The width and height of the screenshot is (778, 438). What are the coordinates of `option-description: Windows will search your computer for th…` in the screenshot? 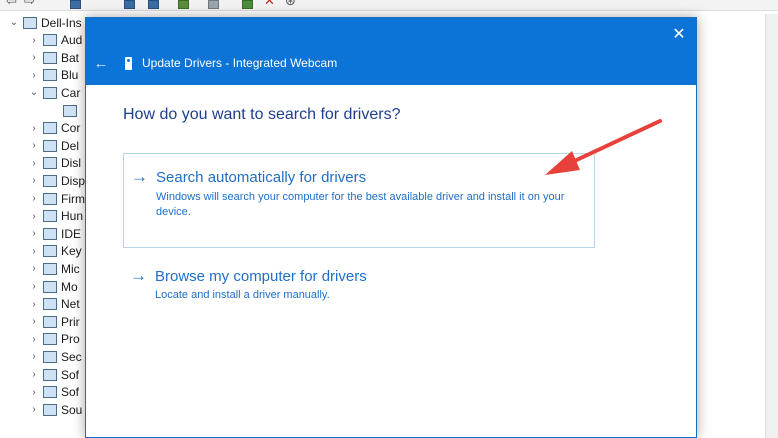 It's located at (360, 204).